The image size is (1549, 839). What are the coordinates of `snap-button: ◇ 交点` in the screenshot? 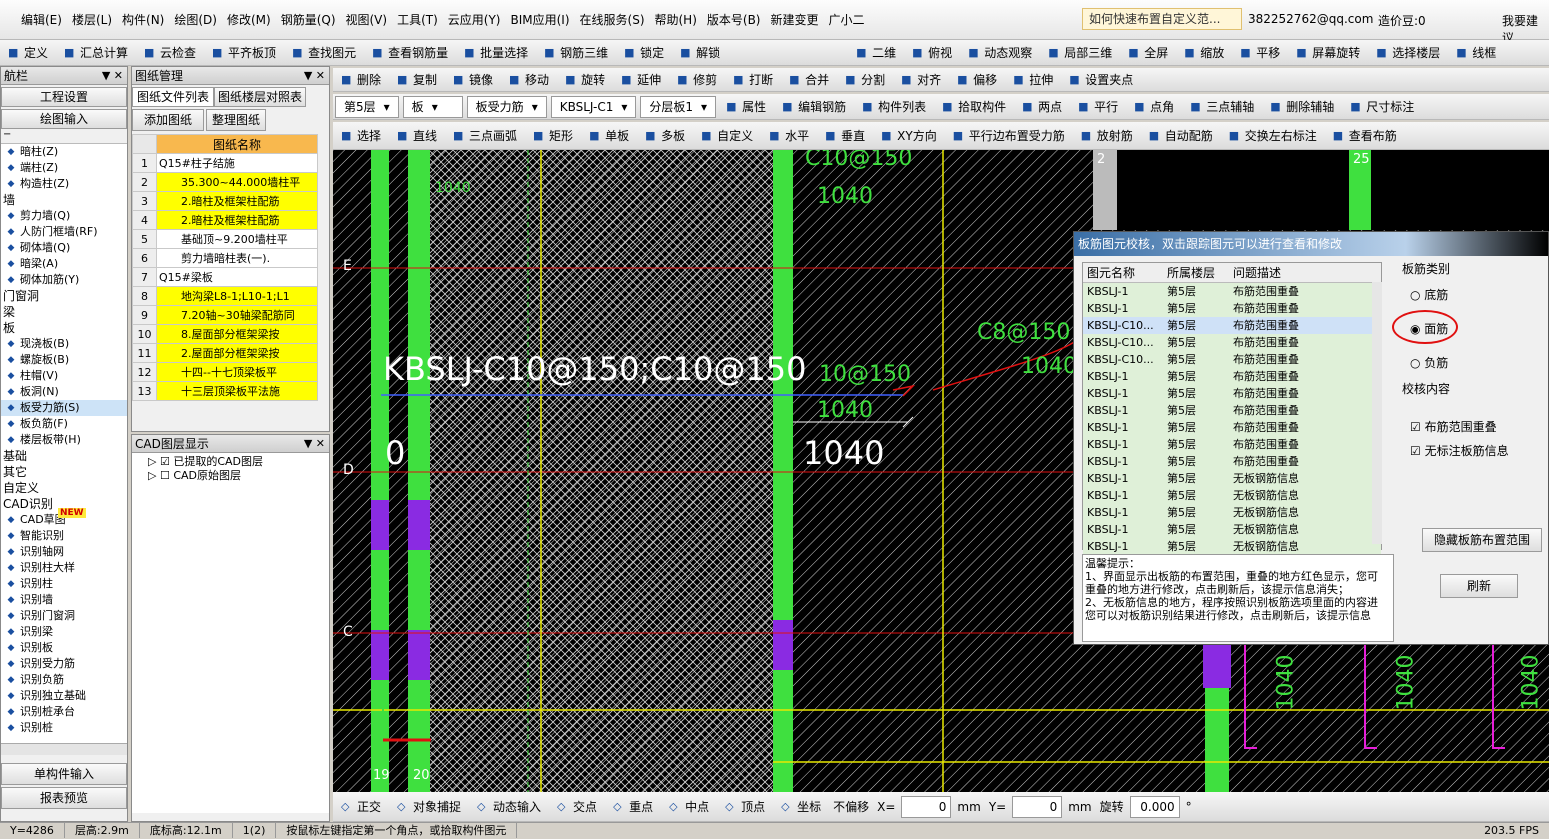 It's located at (577, 807).